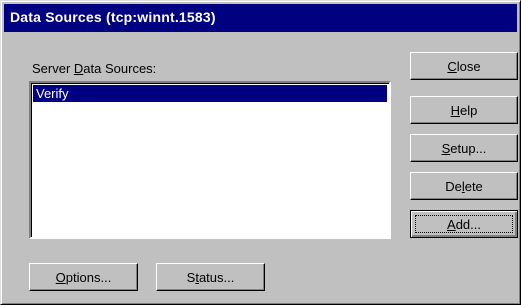 This screenshot has width=521, height=305. Describe the element at coordinates (113, 17) in the screenshot. I see `window-title: Data Sources (tcp:winnt.1583)` at that location.